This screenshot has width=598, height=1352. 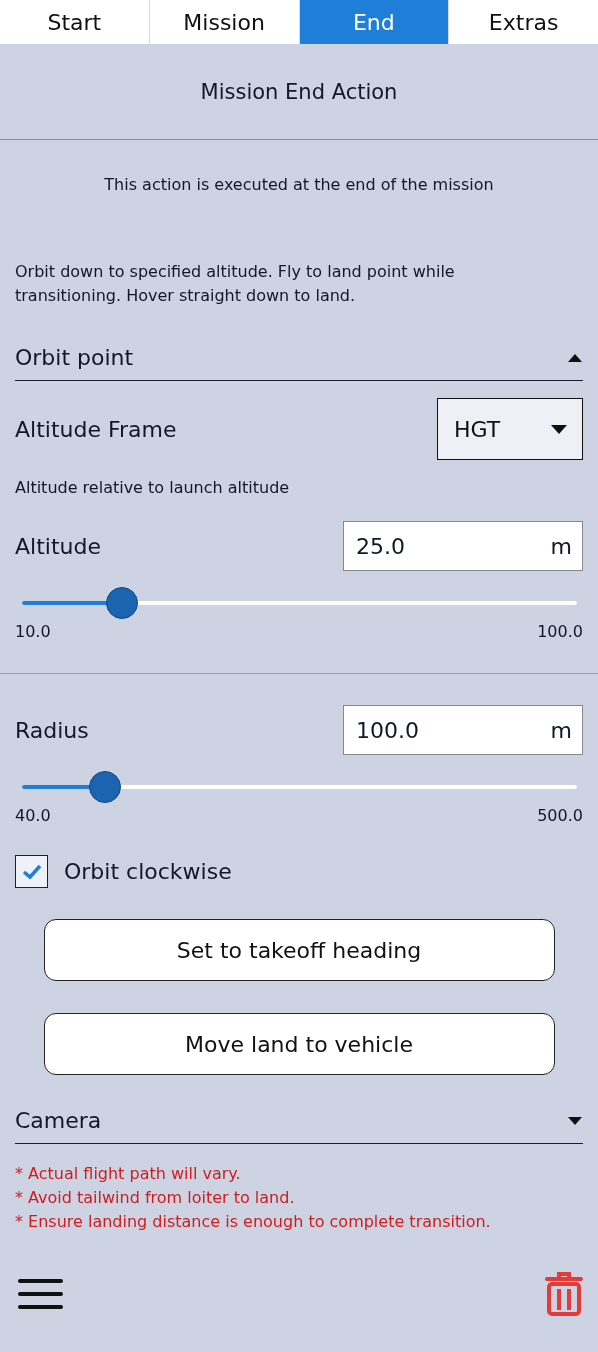 I want to click on dropdown-caret-icon, so click(x=559, y=429).